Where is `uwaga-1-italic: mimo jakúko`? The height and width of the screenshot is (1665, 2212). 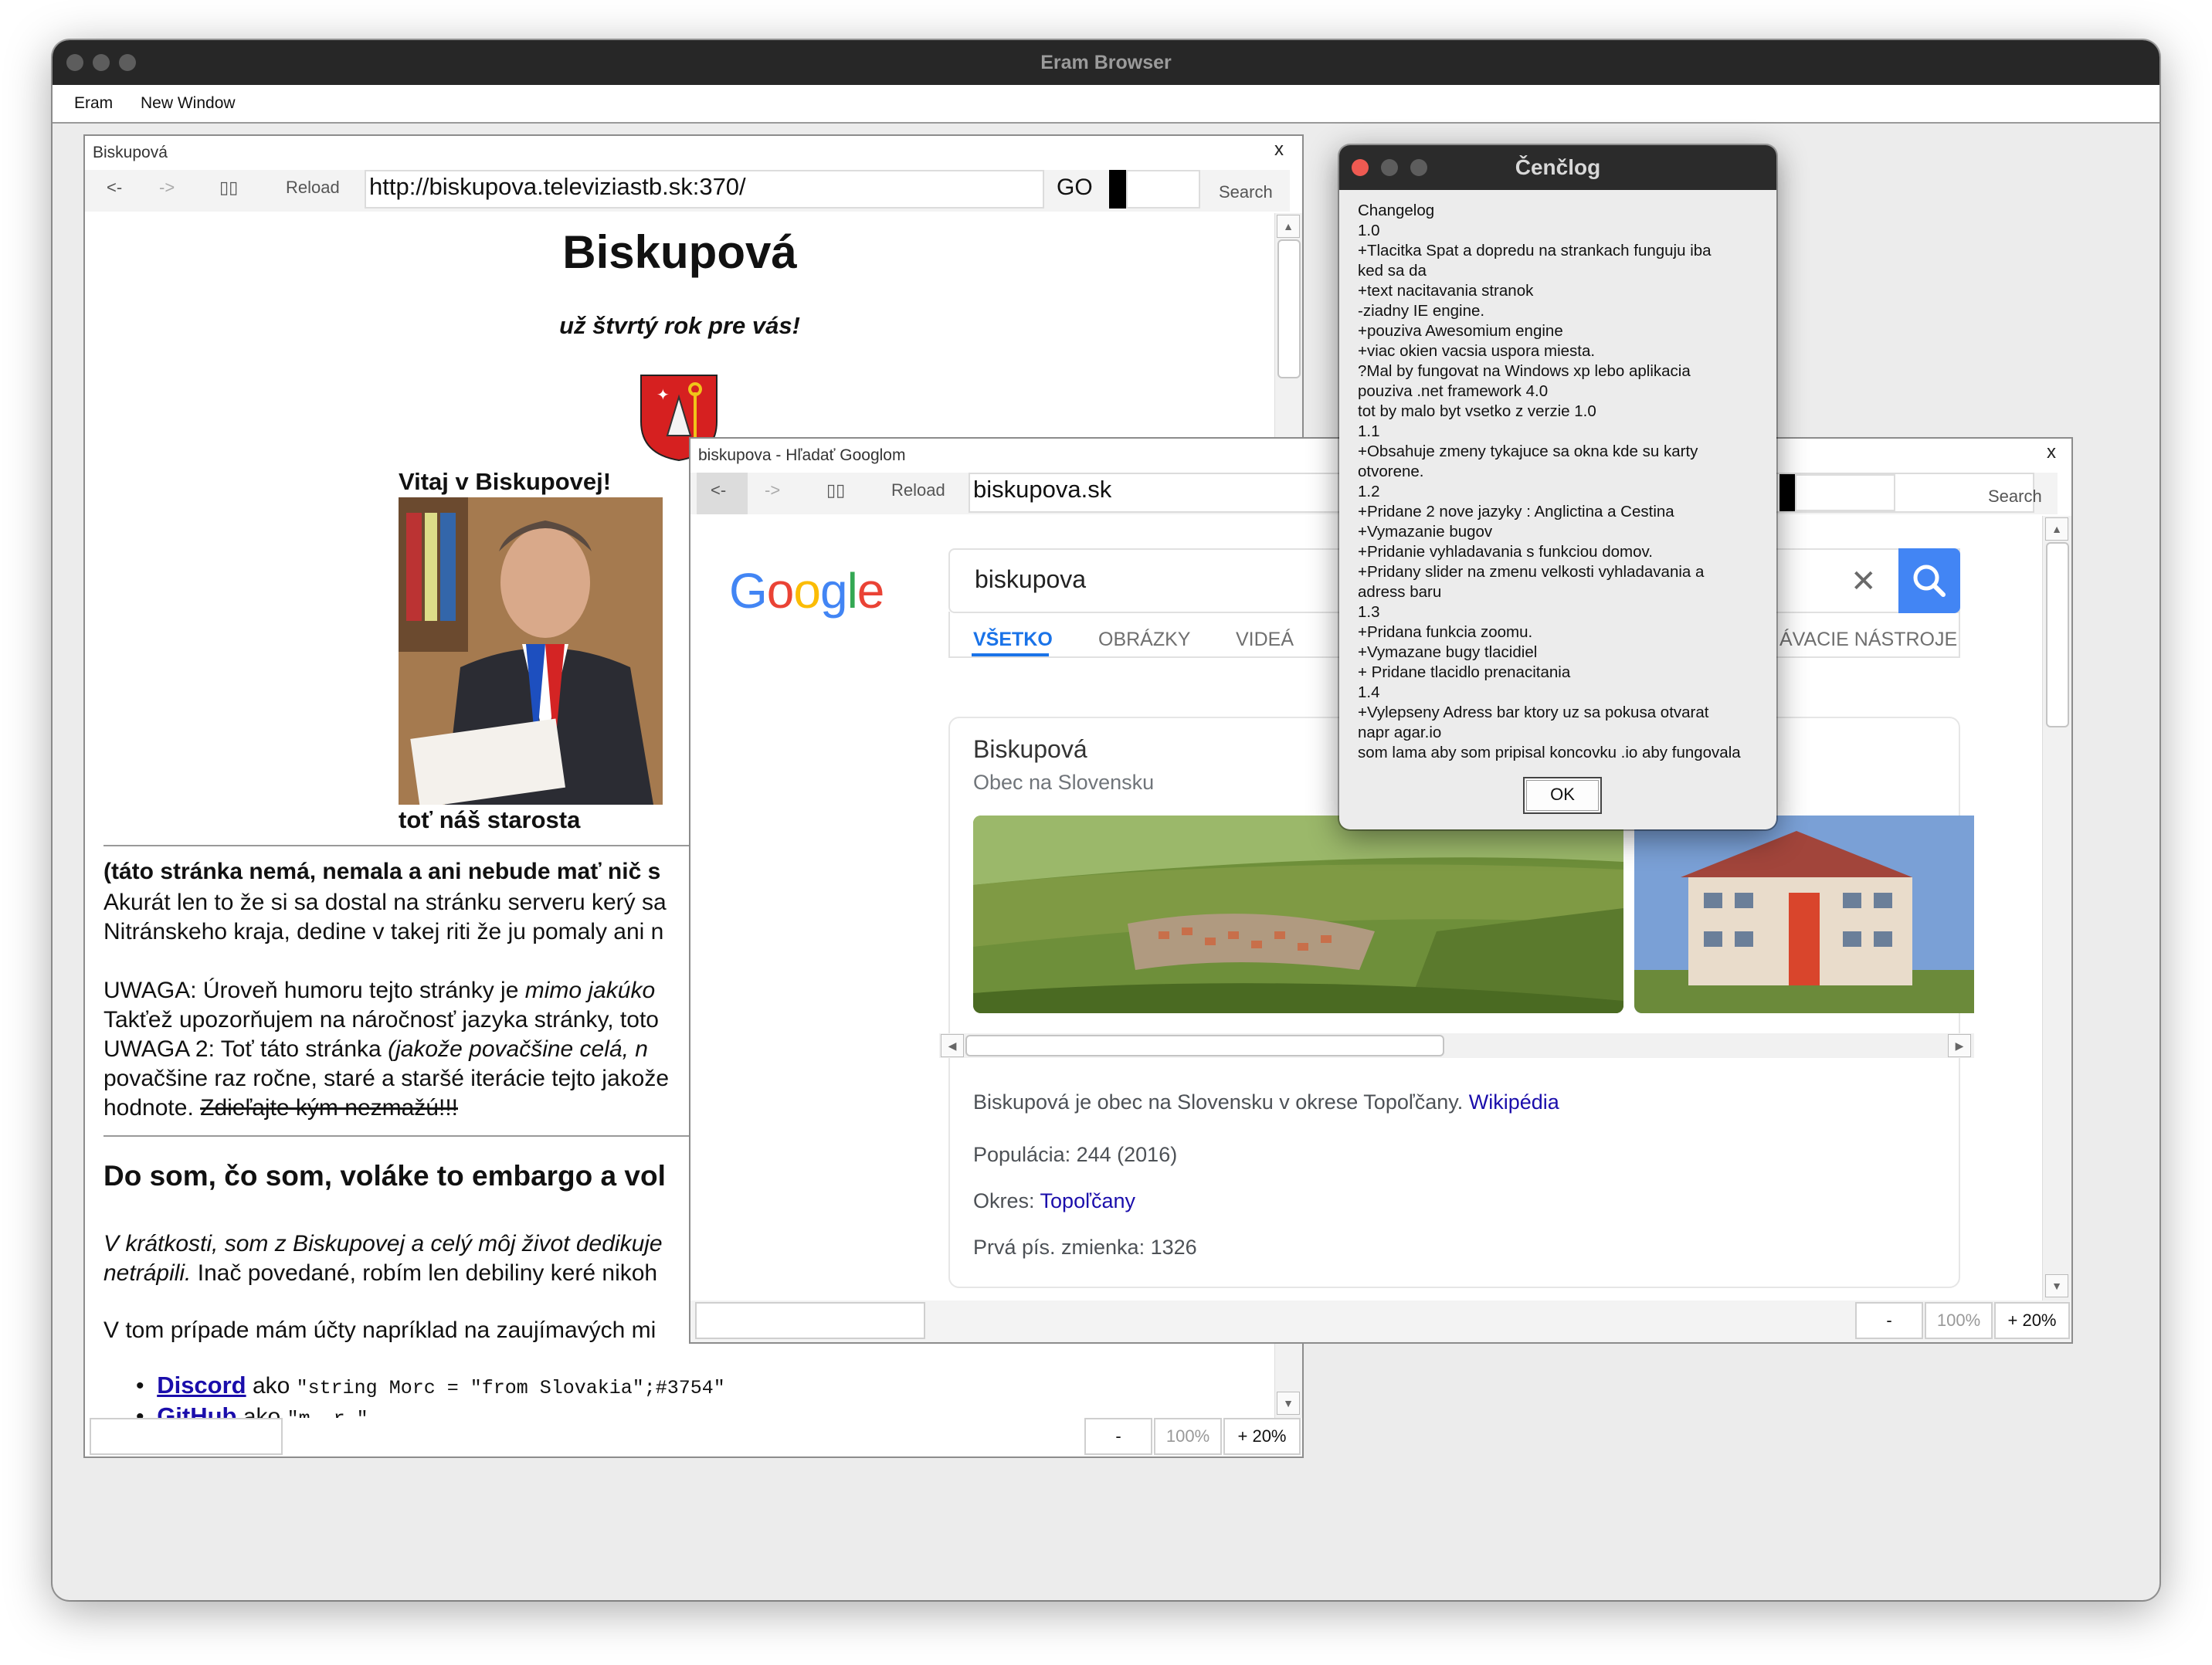
uwaga-1-italic: mimo jakúko is located at coordinates (590, 991).